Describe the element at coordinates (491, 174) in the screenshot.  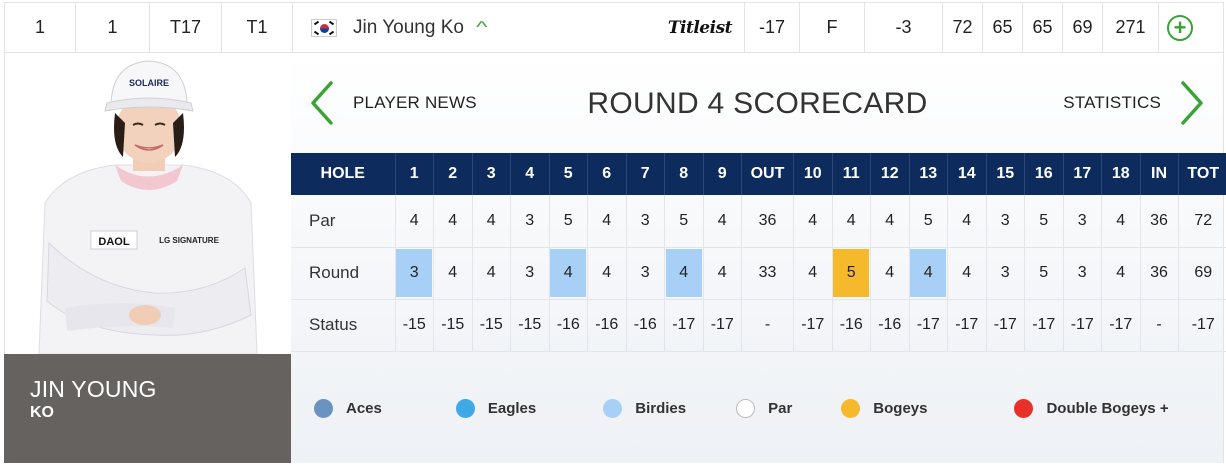
I see `hole-header-3: 3` at that location.